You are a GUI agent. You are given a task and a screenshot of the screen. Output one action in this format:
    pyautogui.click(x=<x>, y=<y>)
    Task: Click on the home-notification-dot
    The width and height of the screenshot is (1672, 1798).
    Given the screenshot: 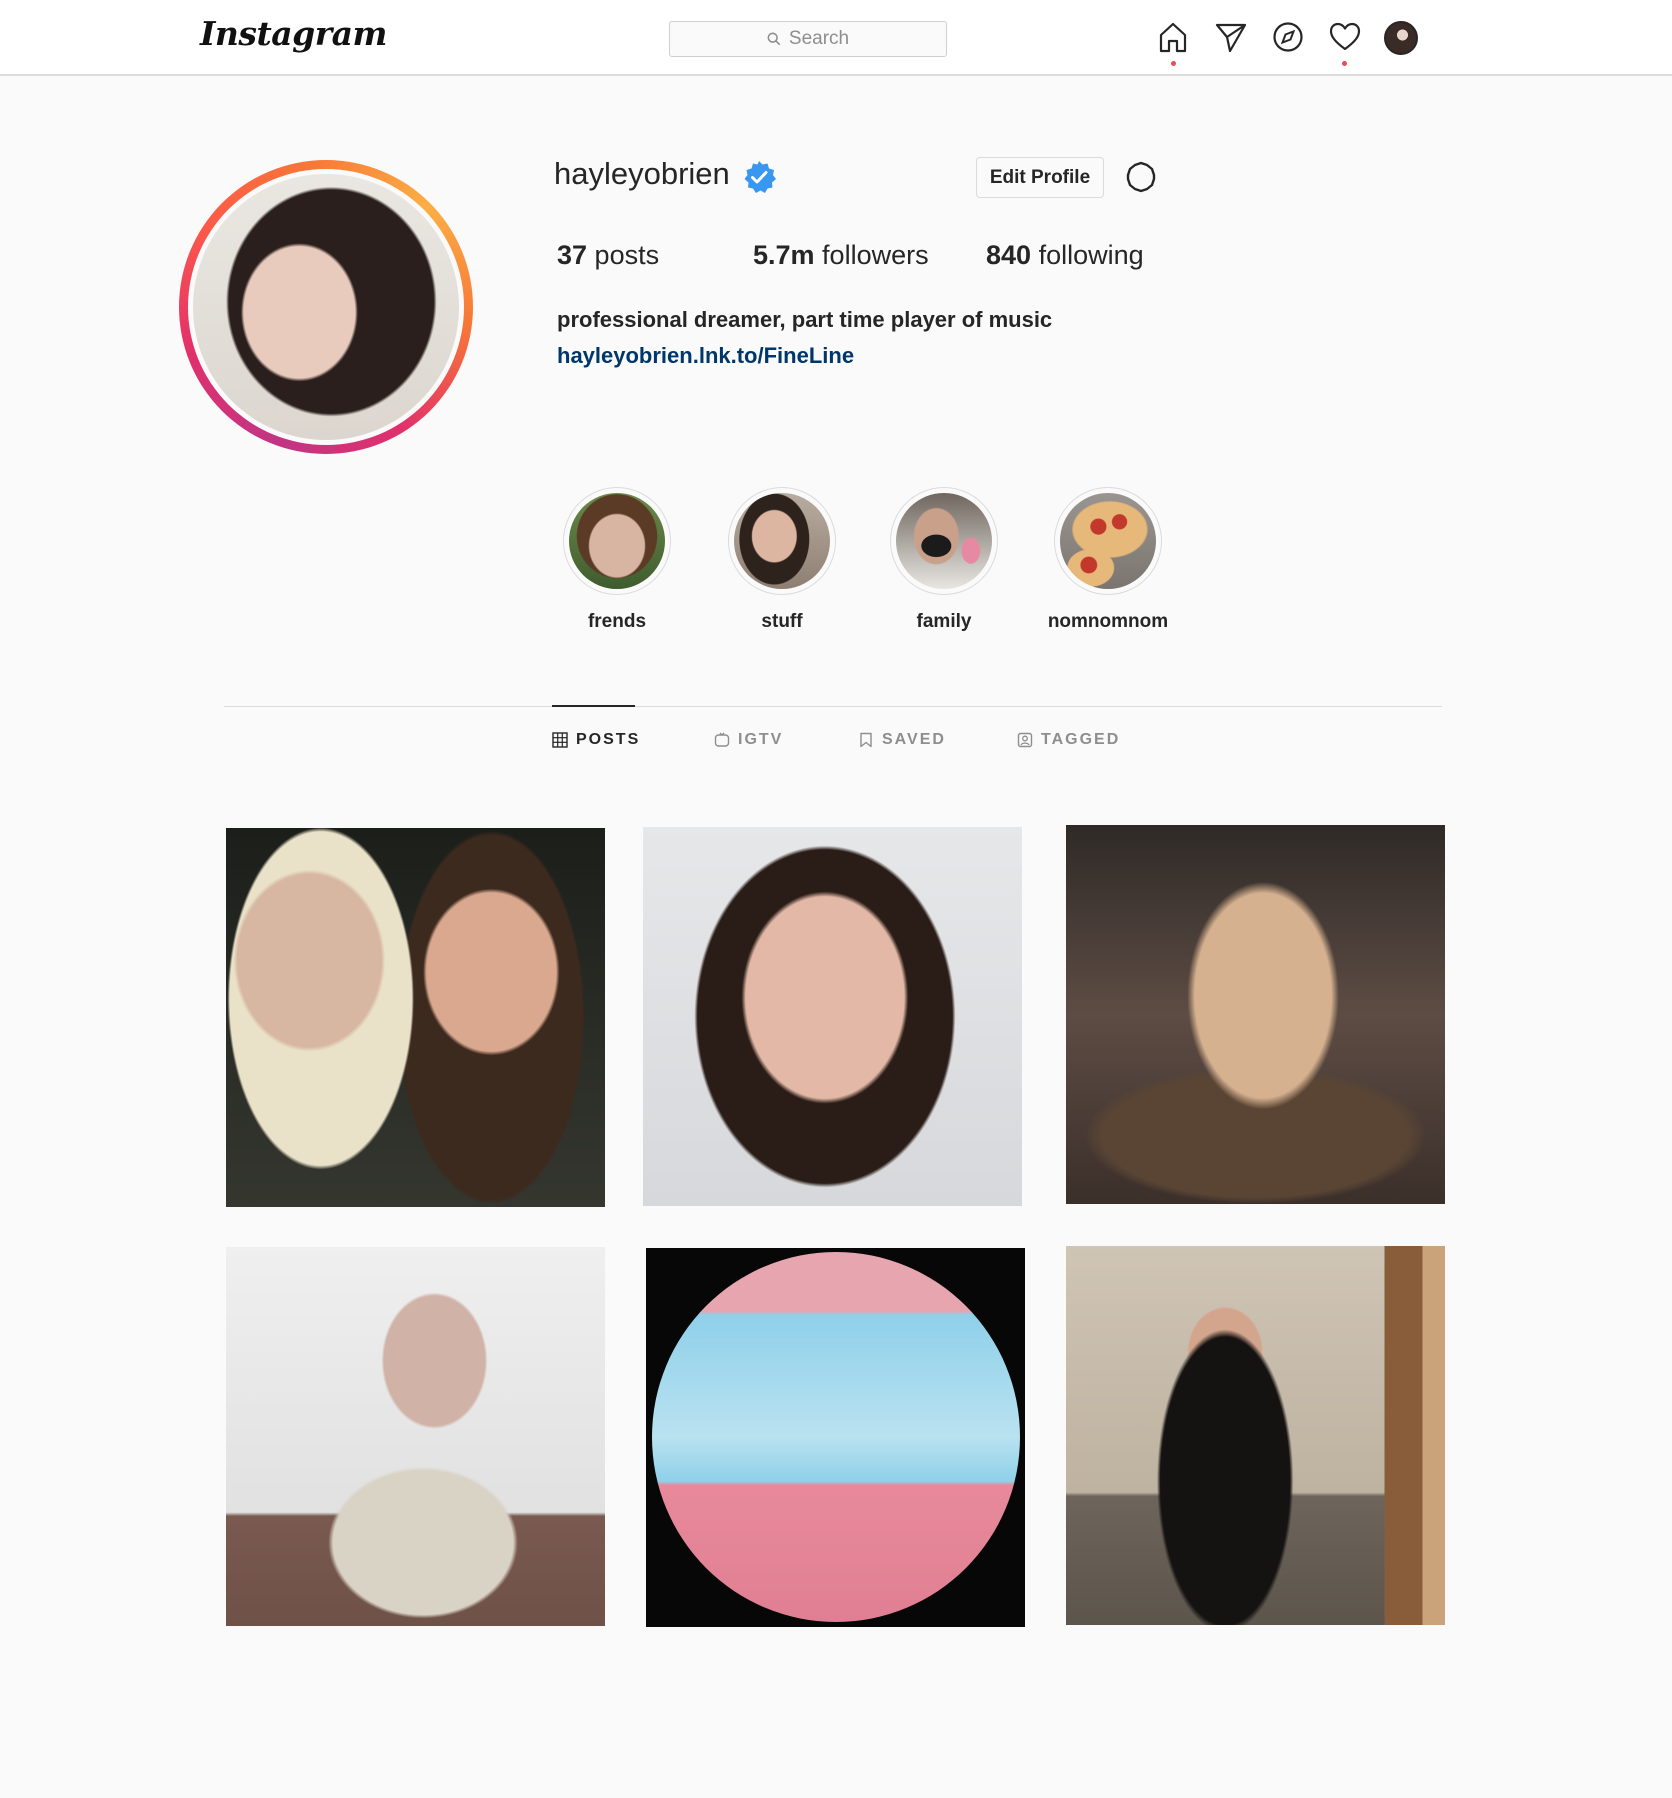 What is the action you would take?
    pyautogui.click(x=1173, y=63)
    